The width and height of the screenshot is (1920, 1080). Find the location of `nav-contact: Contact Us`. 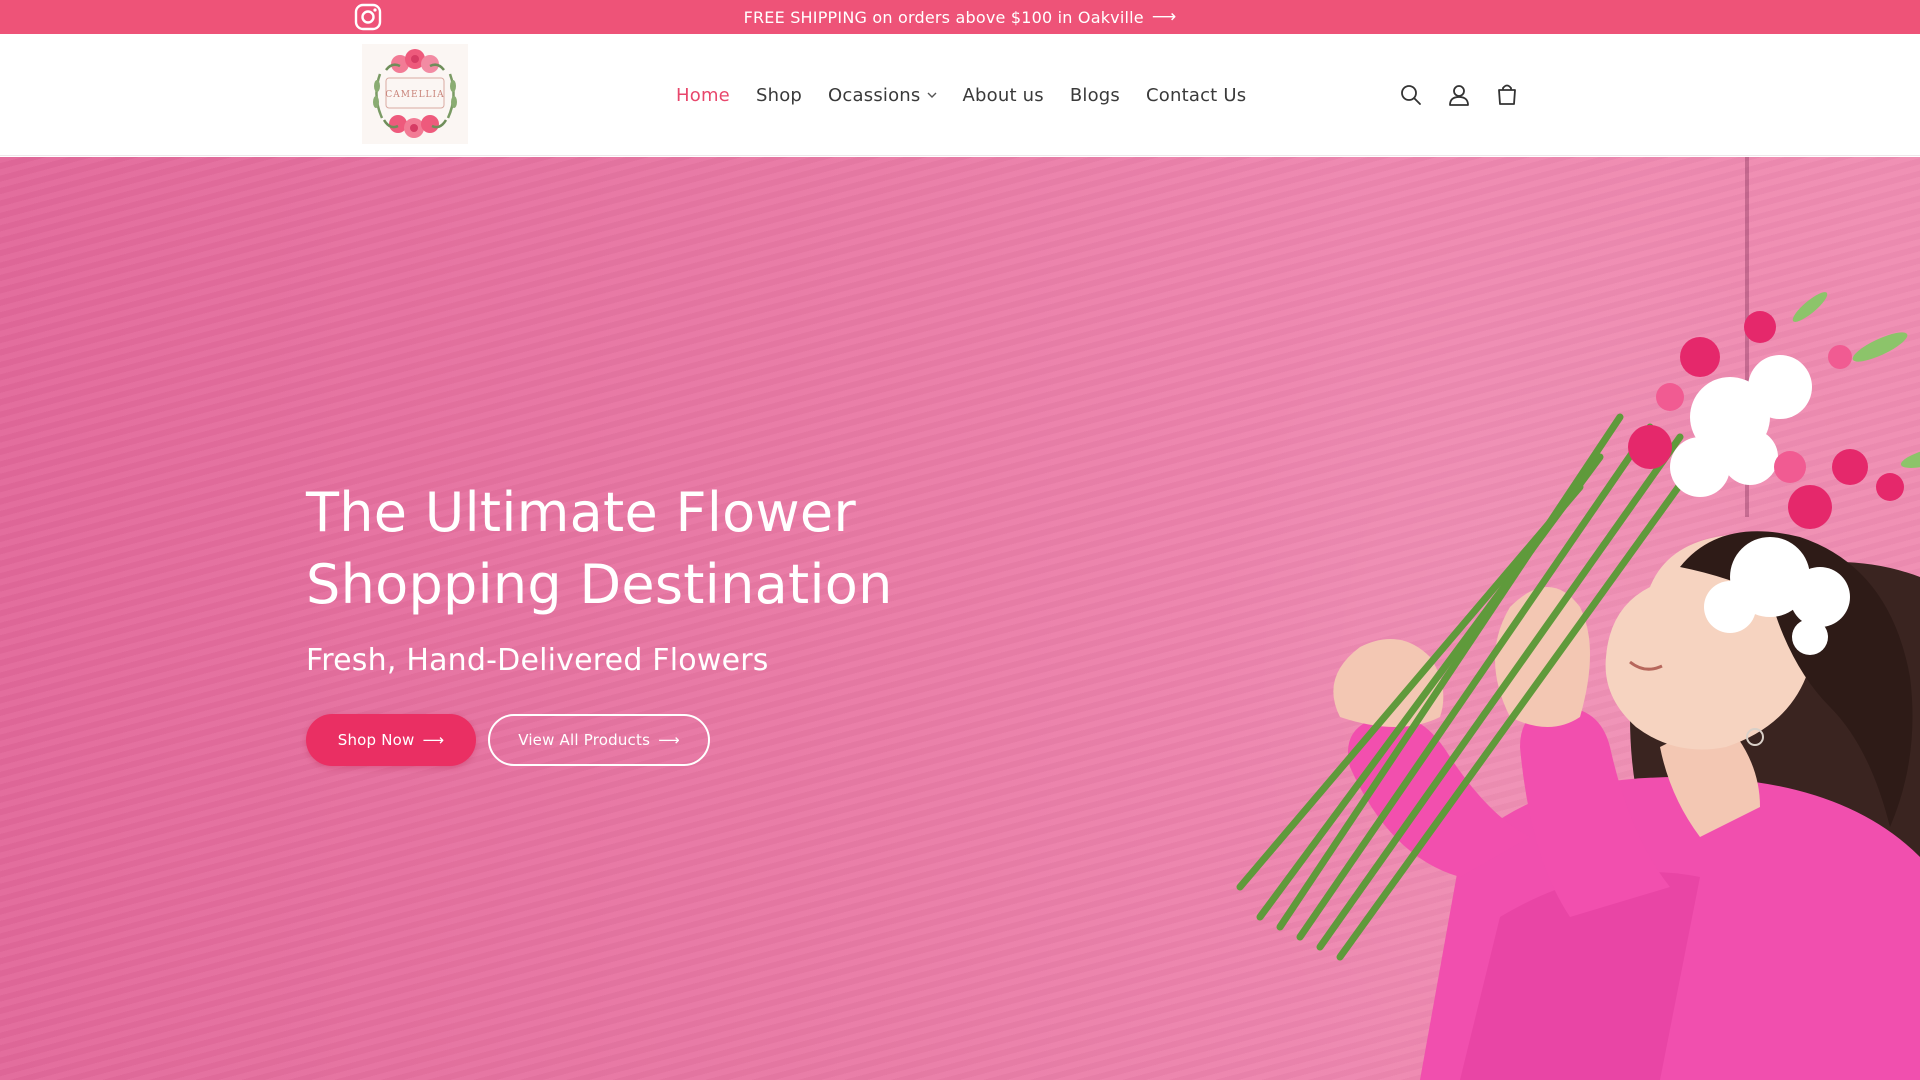

nav-contact: Contact Us is located at coordinates (1196, 95).